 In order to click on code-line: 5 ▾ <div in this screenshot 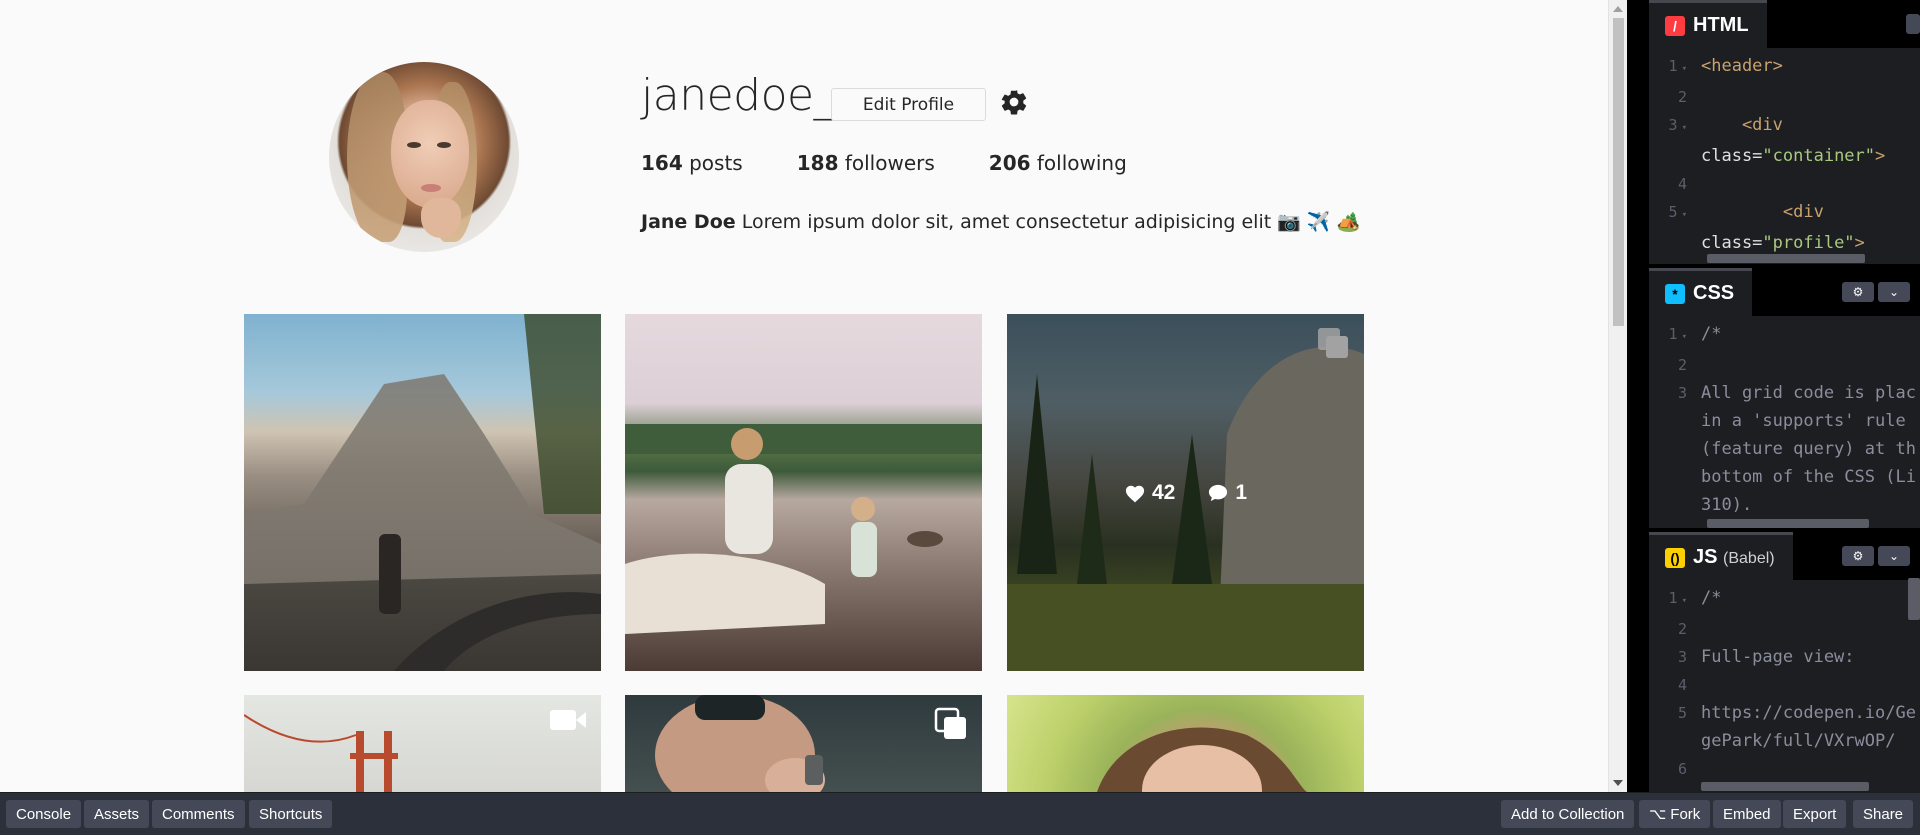, I will do `click(1784, 213)`.